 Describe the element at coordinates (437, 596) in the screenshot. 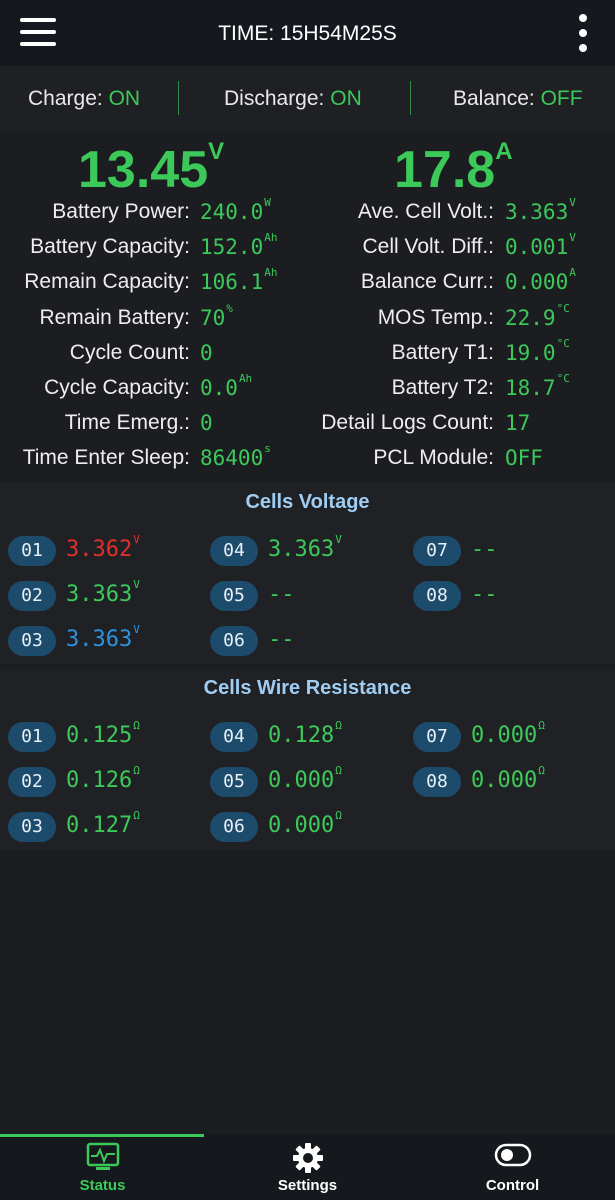

I see `cell-number-badge: 08` at that location.